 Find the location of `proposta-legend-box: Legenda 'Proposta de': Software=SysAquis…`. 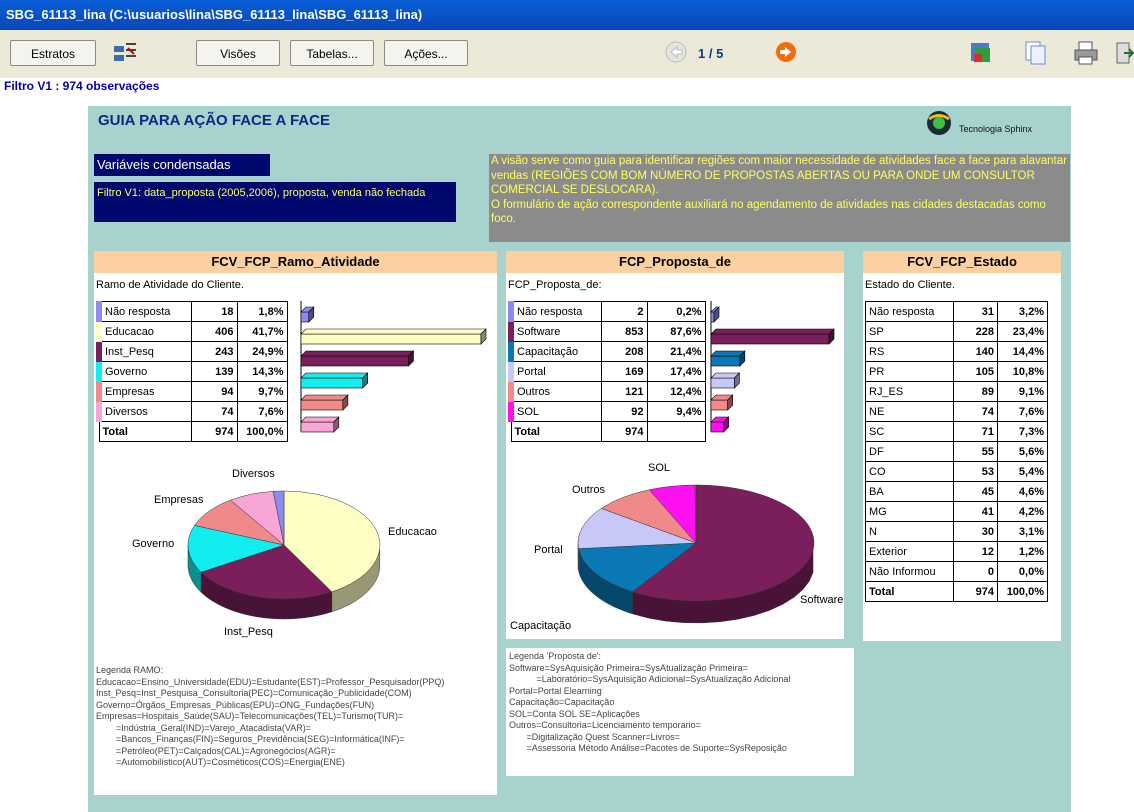

proposta-legend-box: Legenda 'Proposta de': Software=SysAquis… is located at coordinates (680, 712).